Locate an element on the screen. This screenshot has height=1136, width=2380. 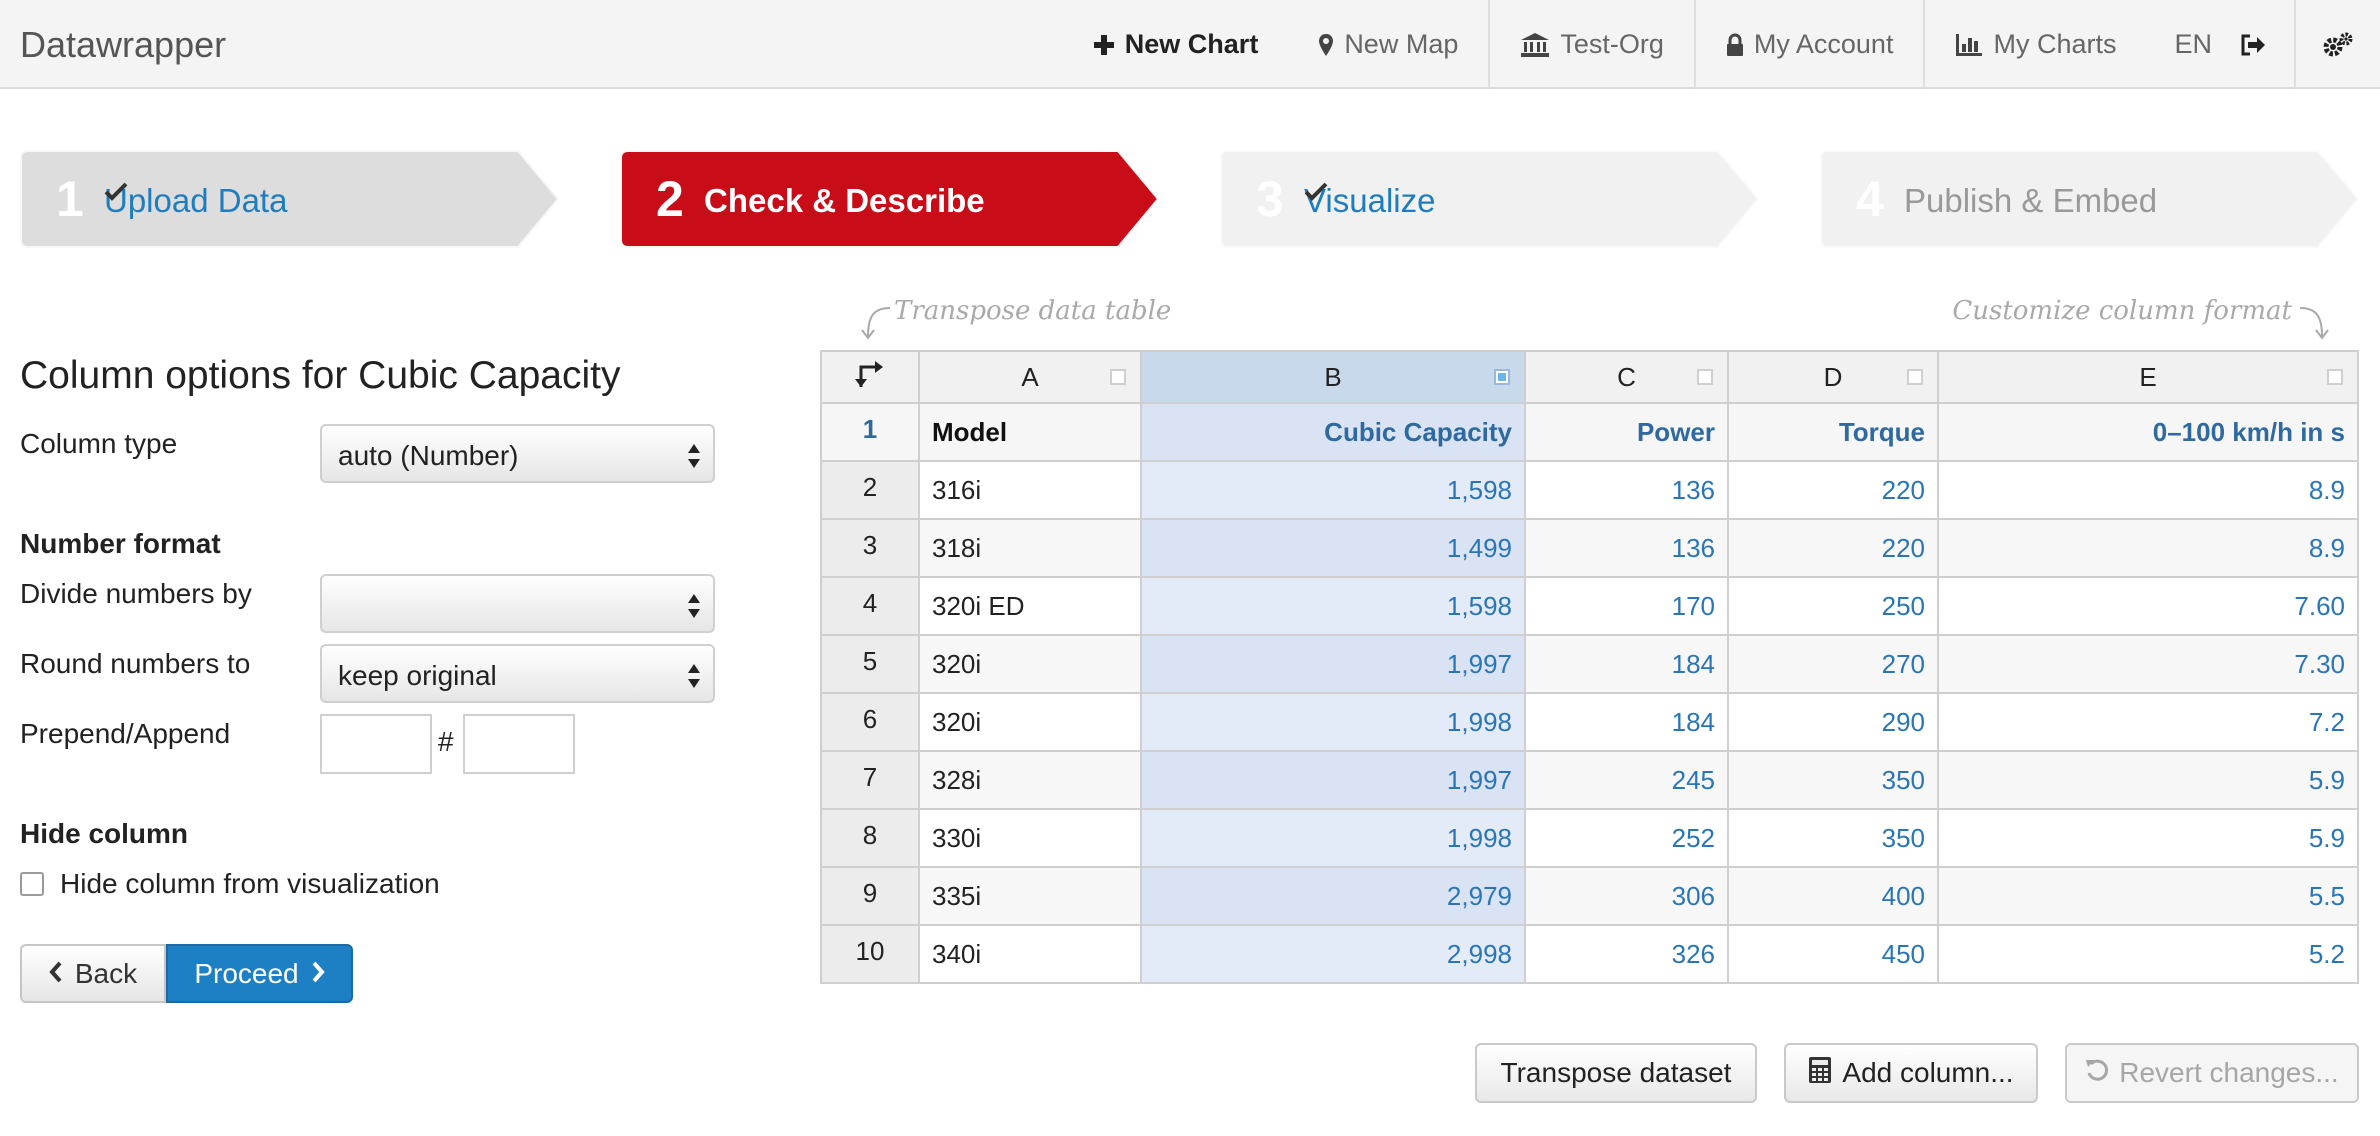
table-cell: 318i is located at coordinates (1030, 548).